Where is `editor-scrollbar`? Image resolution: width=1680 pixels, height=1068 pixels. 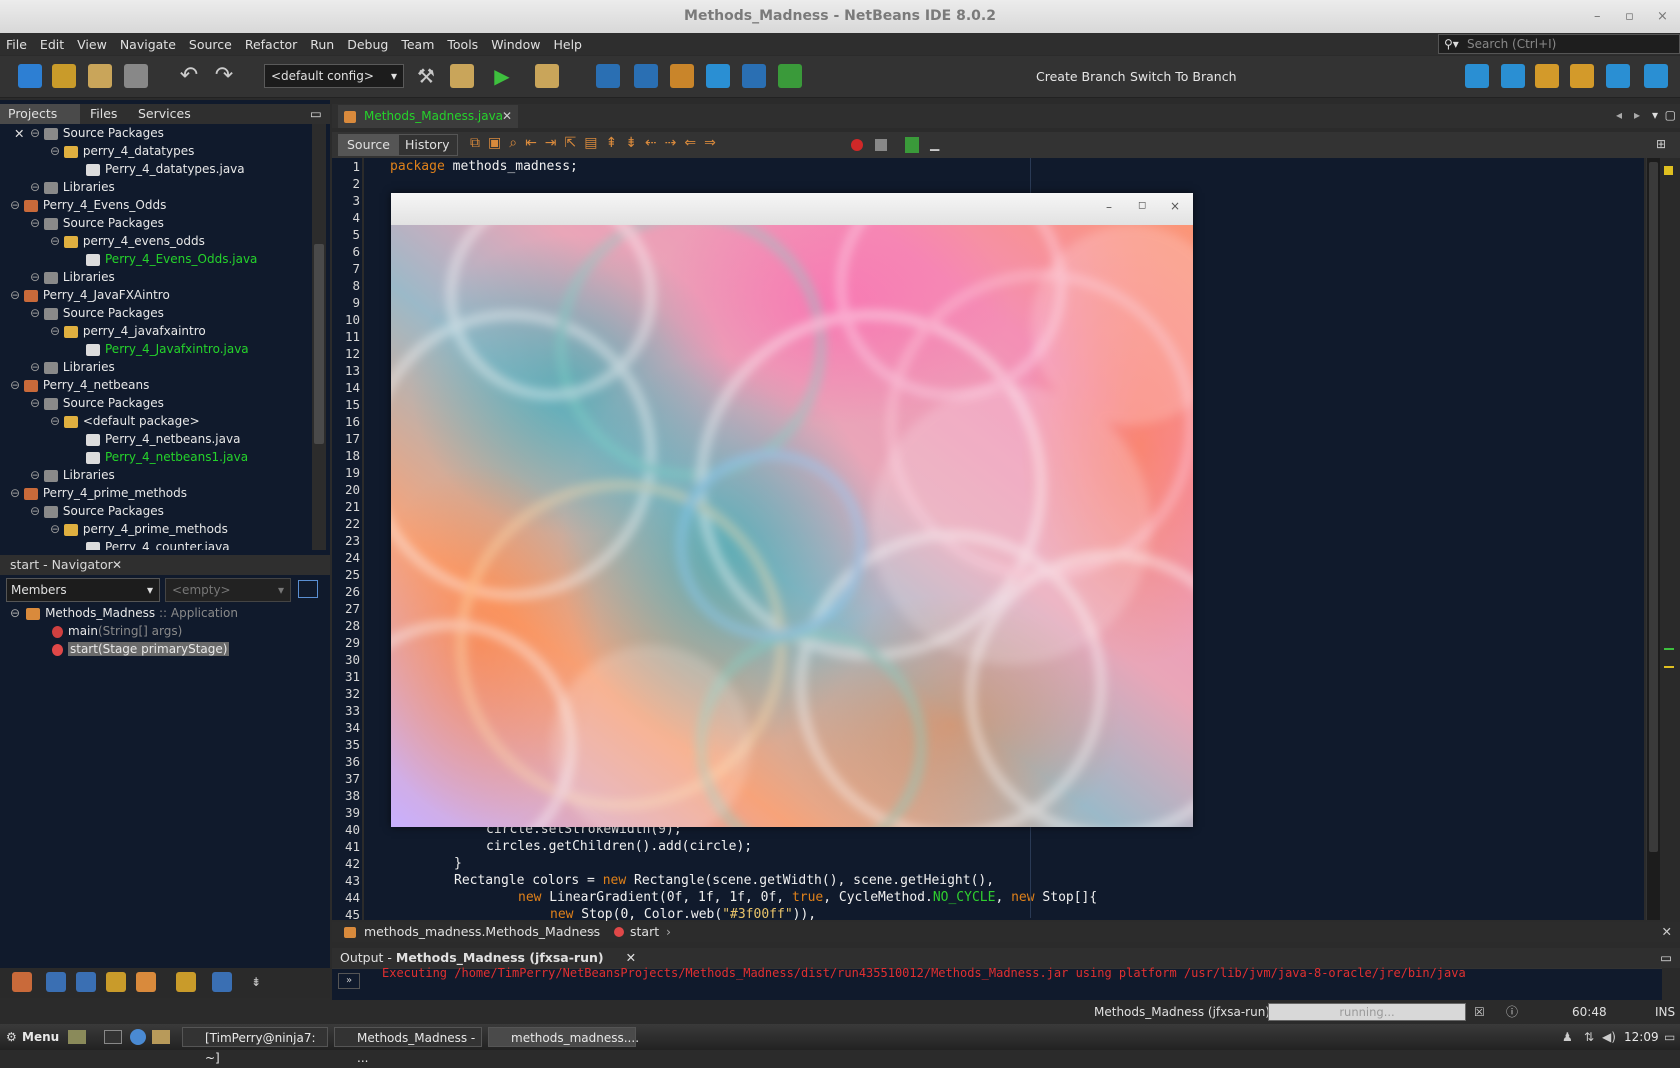 editor-scrollbar is located at coordinates (1653, 539).